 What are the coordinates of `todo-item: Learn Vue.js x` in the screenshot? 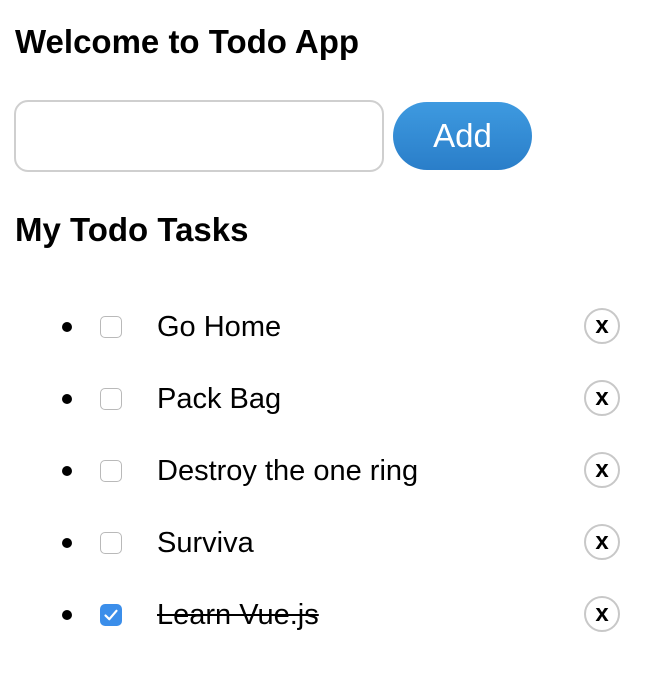 It's located at (328, 614).